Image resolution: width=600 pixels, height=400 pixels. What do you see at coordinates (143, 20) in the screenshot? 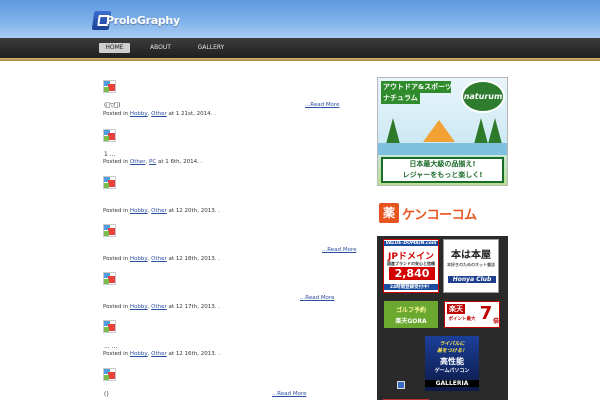
I see `logo-text: ProloGraphy` at bounding box center [143, 20].